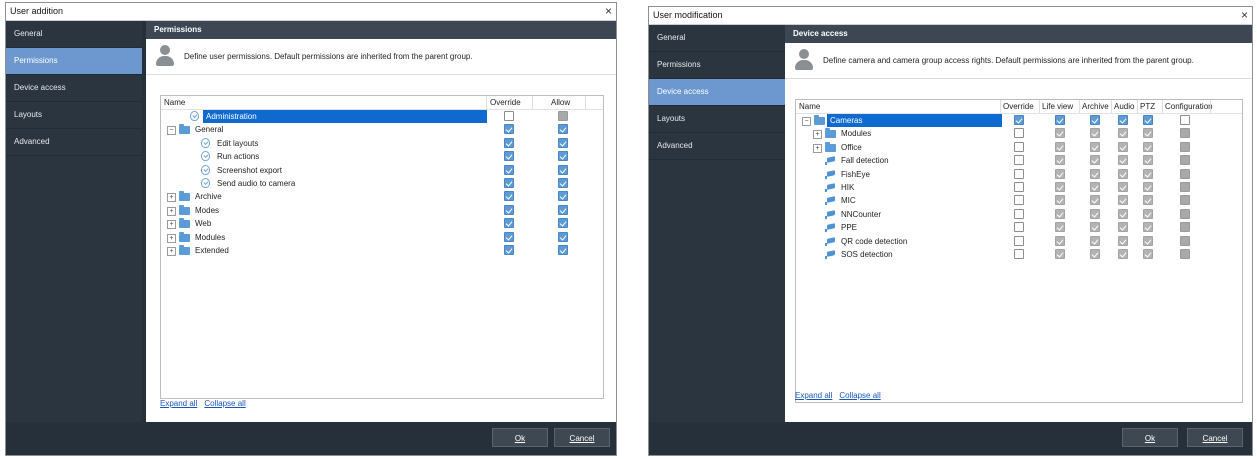  Describe the element at coordinates (847, 187) in the screenshot. I see `tree-item-label: HIK` at that location.